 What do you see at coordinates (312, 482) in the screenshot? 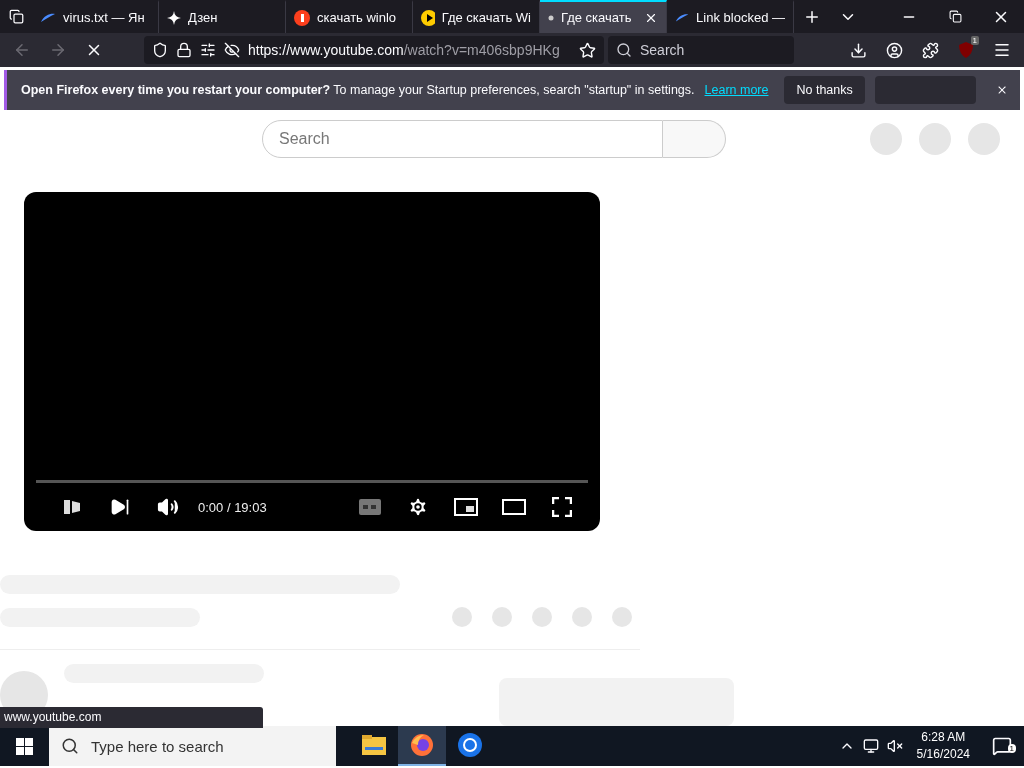
I see `progress-track` at bounding box center [312, 482].